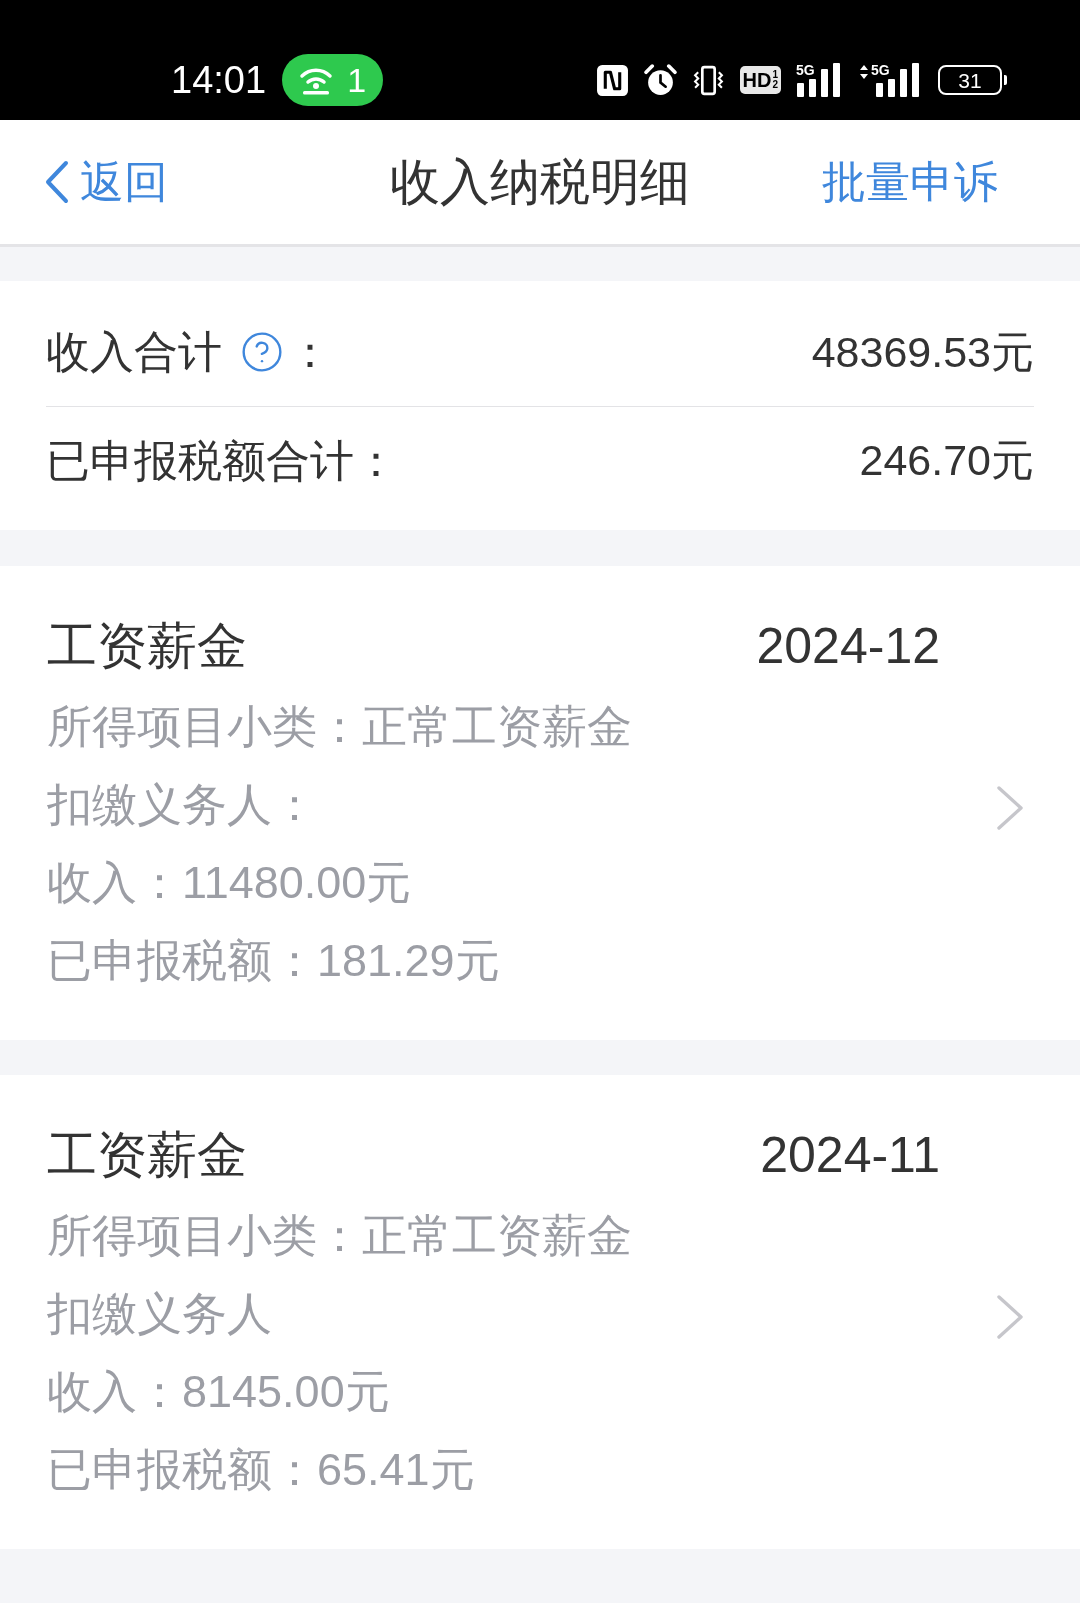  Describe the element at coordinates (660, 80) in the screenshot. I see `alarm-clock-icon` at that location.